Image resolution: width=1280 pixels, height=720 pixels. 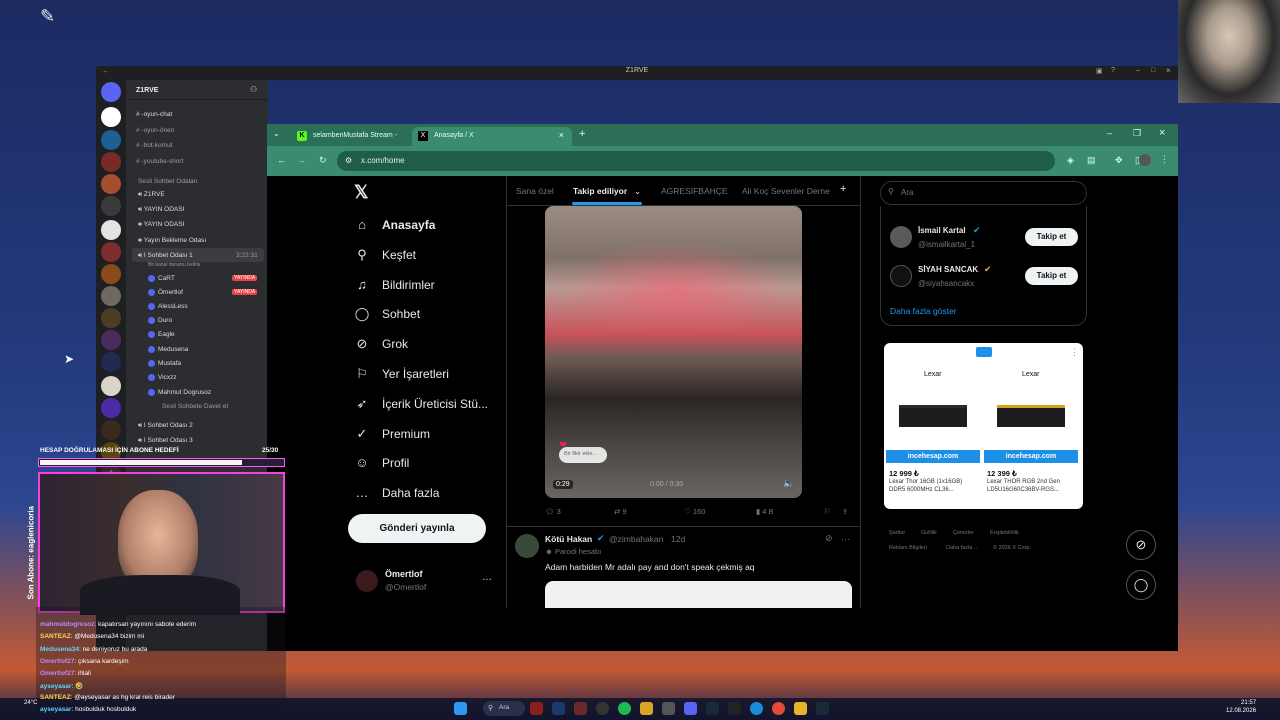 What do you see at coordinates (154, 114) in the screenshot?
I see `channel-item: # -oyun-chat` at bounding box center [154, 114].